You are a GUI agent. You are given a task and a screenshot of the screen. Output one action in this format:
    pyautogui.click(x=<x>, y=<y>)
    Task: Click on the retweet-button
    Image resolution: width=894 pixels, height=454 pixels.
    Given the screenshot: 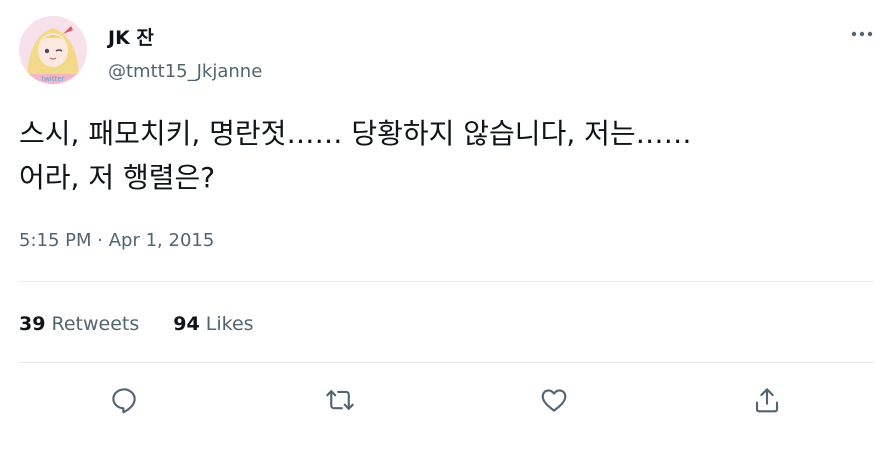 What is the action you would take?
    pyautogui.click(x=340, y=400)
    